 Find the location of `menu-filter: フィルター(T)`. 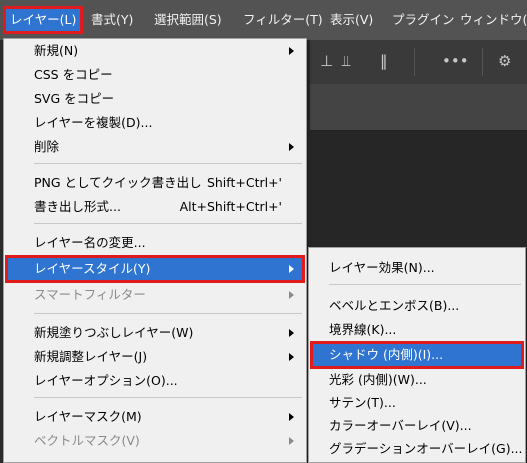

menu-filter: フィルター(T) is located at coordinates (283, 20).